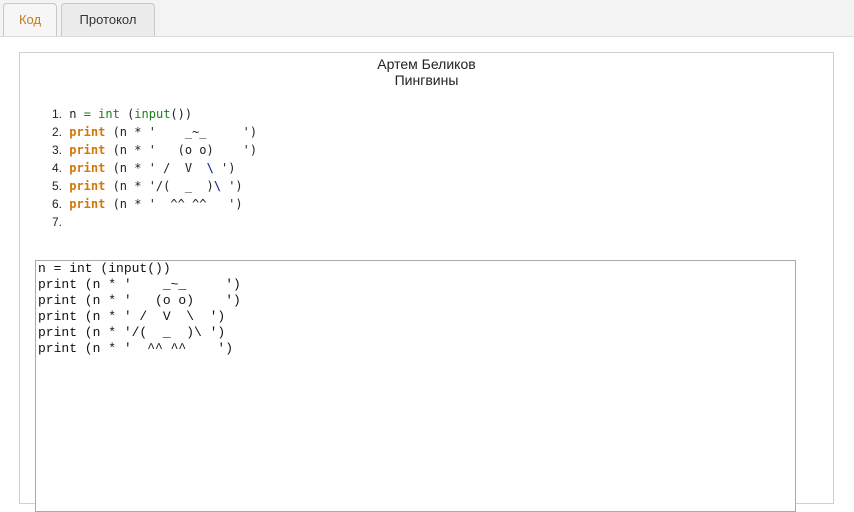  Describe the element at coordinates (156, 186) in the screenshot. I see `code-text: print (n * '/( _ )\ ')` at that location.